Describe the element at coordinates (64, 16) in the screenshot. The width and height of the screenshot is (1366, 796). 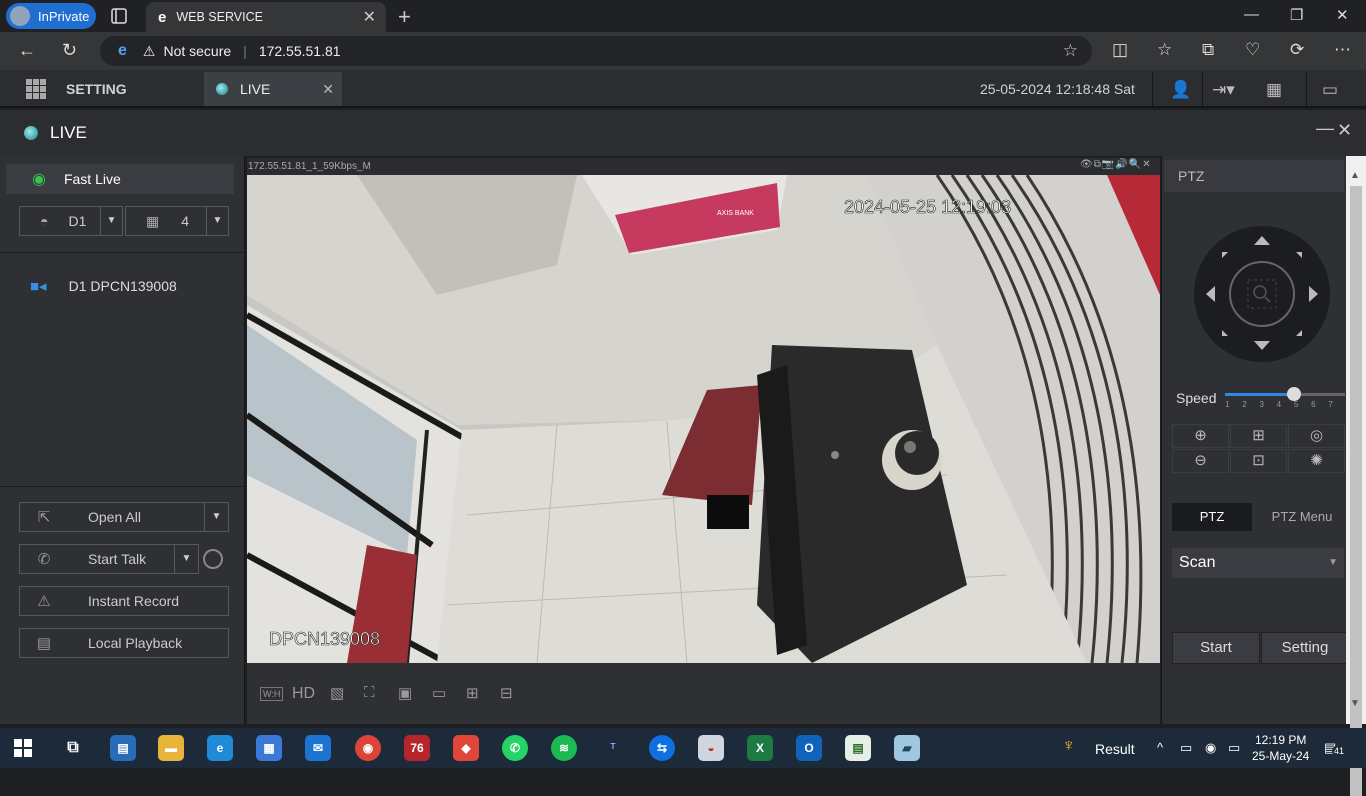
I see `inprivate-label: InPrivate` at that location.